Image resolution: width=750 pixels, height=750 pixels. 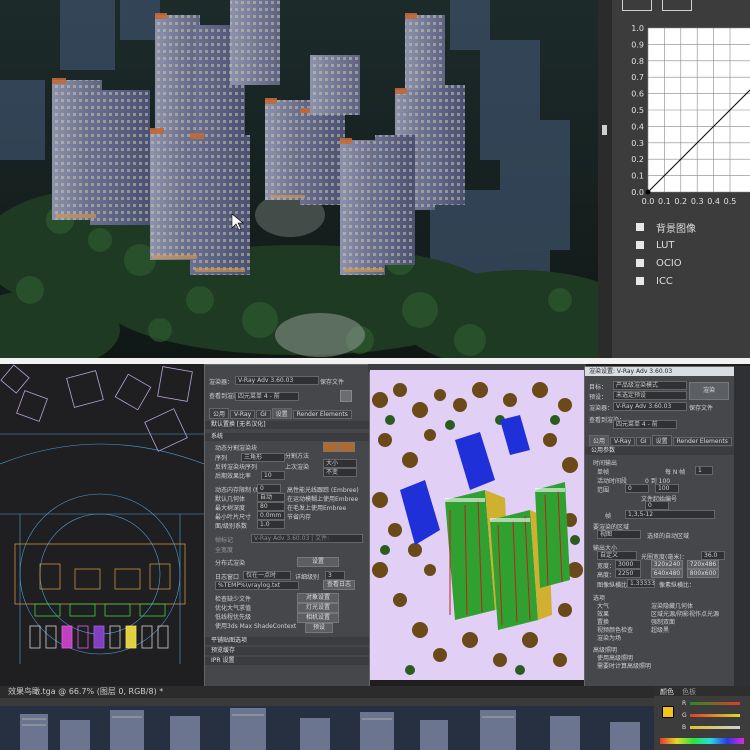 I want to click on save-memory-checkbox: 节省内存, so click(x=299, y=516).